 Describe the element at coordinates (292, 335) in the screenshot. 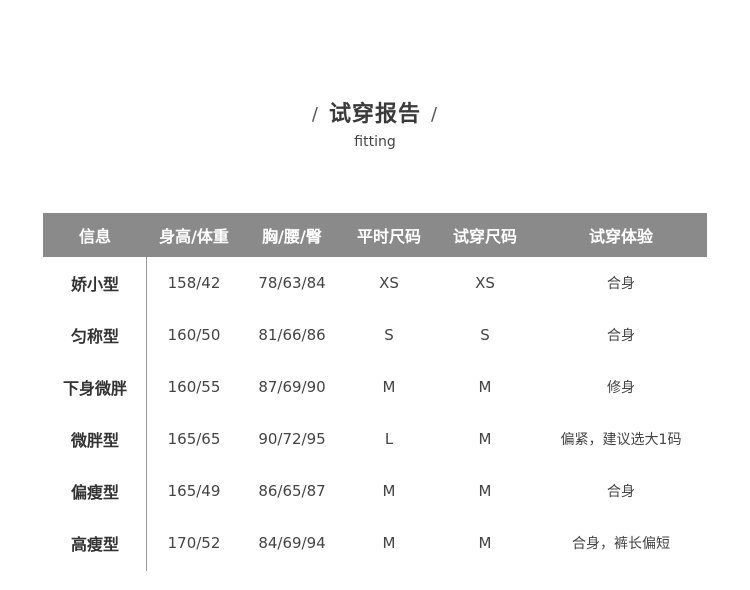

I see `cell-measurements: 81/66/86` at that location.